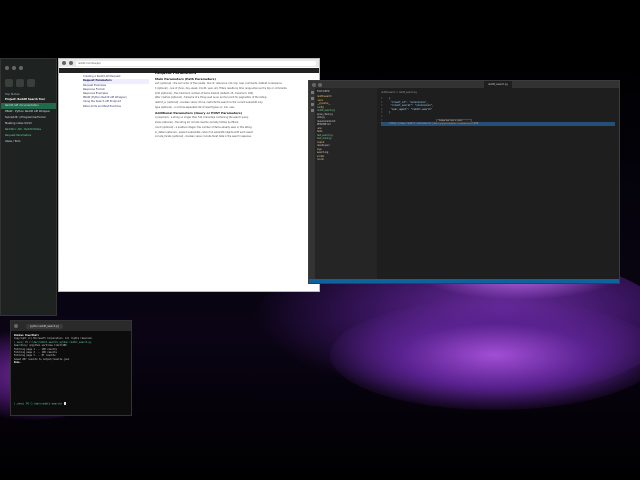  What do you see at coordinates (44, 326) in the screenshot?
I see `terminal-tab: python reddit_search.py` at bounding box center [44, 326].